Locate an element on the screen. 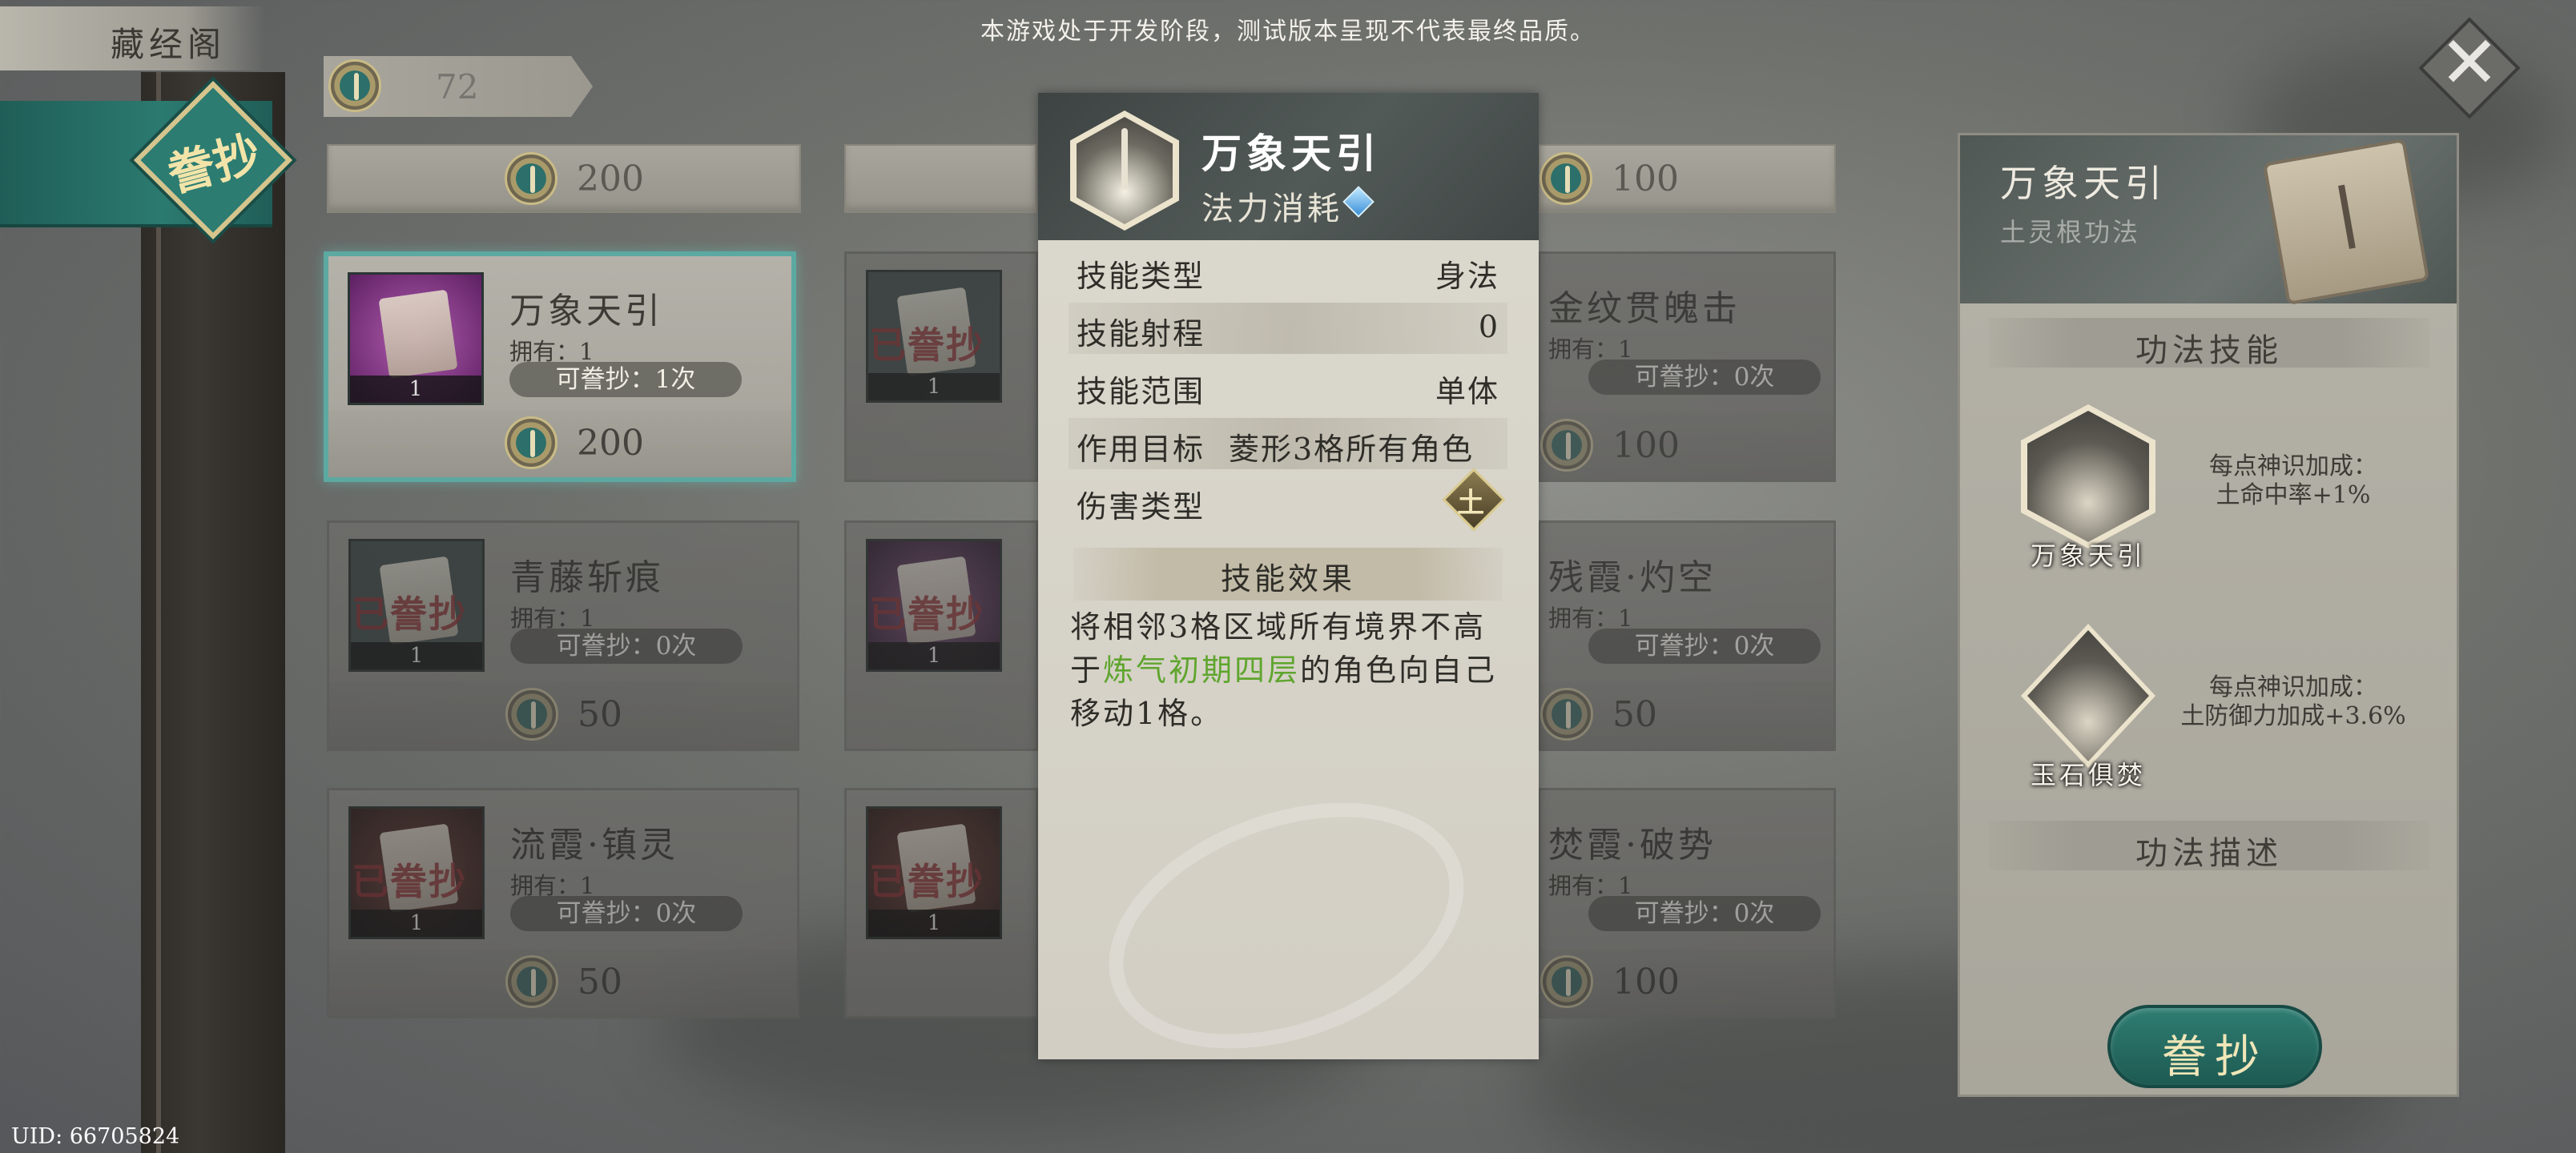 Image resolution: width=2576 pixels, height=1153 pixels. card-price-bar: 200 is located at coordinates (559, 444).